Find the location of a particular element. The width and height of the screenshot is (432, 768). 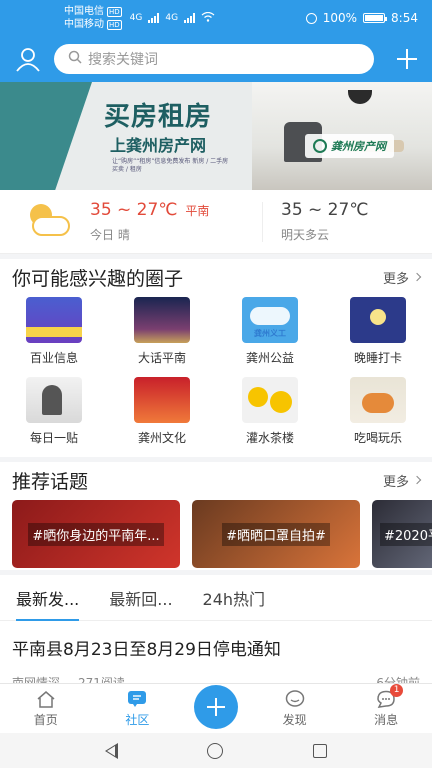

alarm-icon is located at coordinates (311, 18).